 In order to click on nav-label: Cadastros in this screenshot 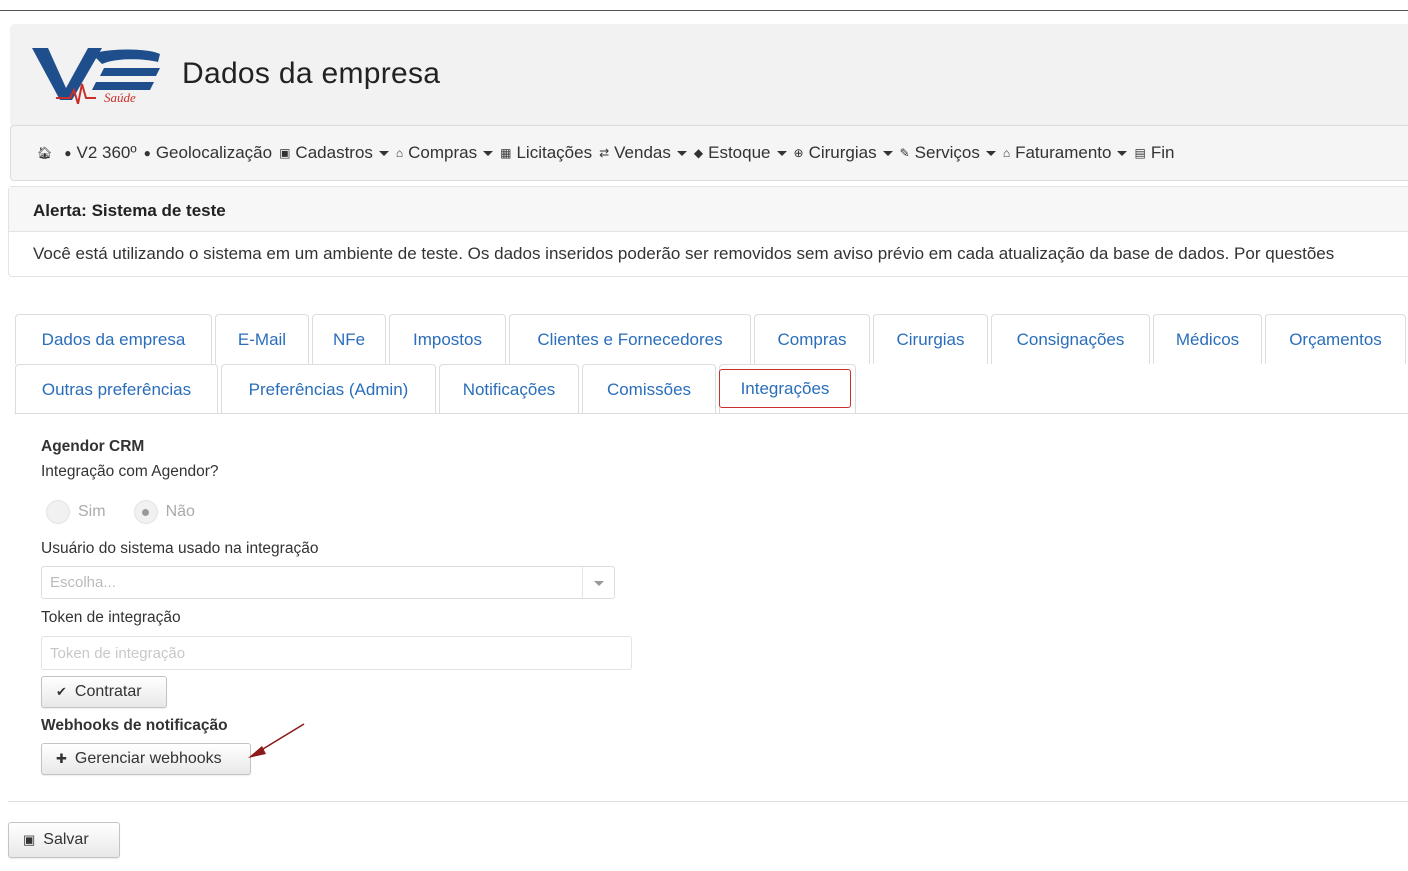, I will do `click(334, 152)`.